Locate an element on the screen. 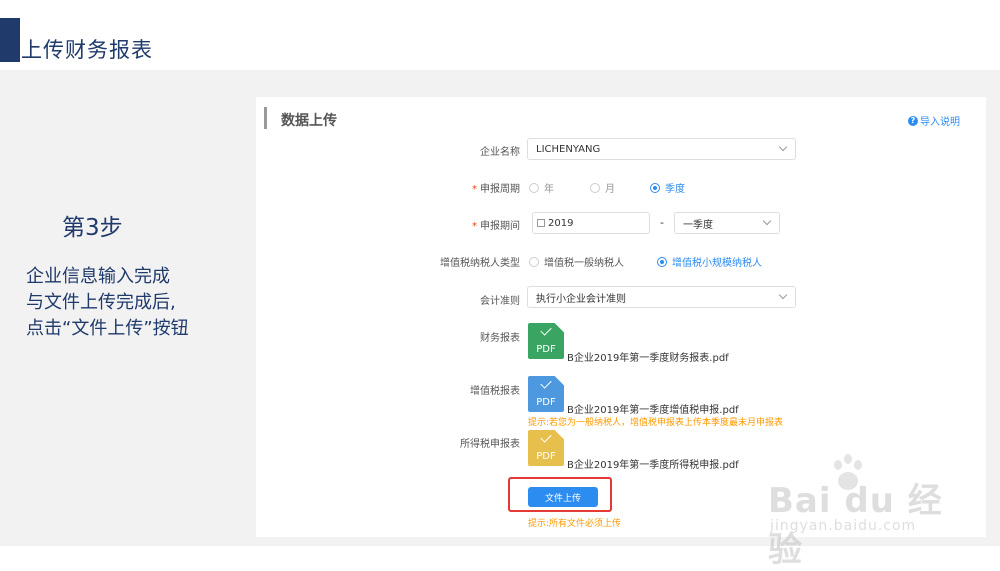 The height and width of the screenshot is (571, 1000). quarter-select: 一季度 is located at coordinates (727, 223).